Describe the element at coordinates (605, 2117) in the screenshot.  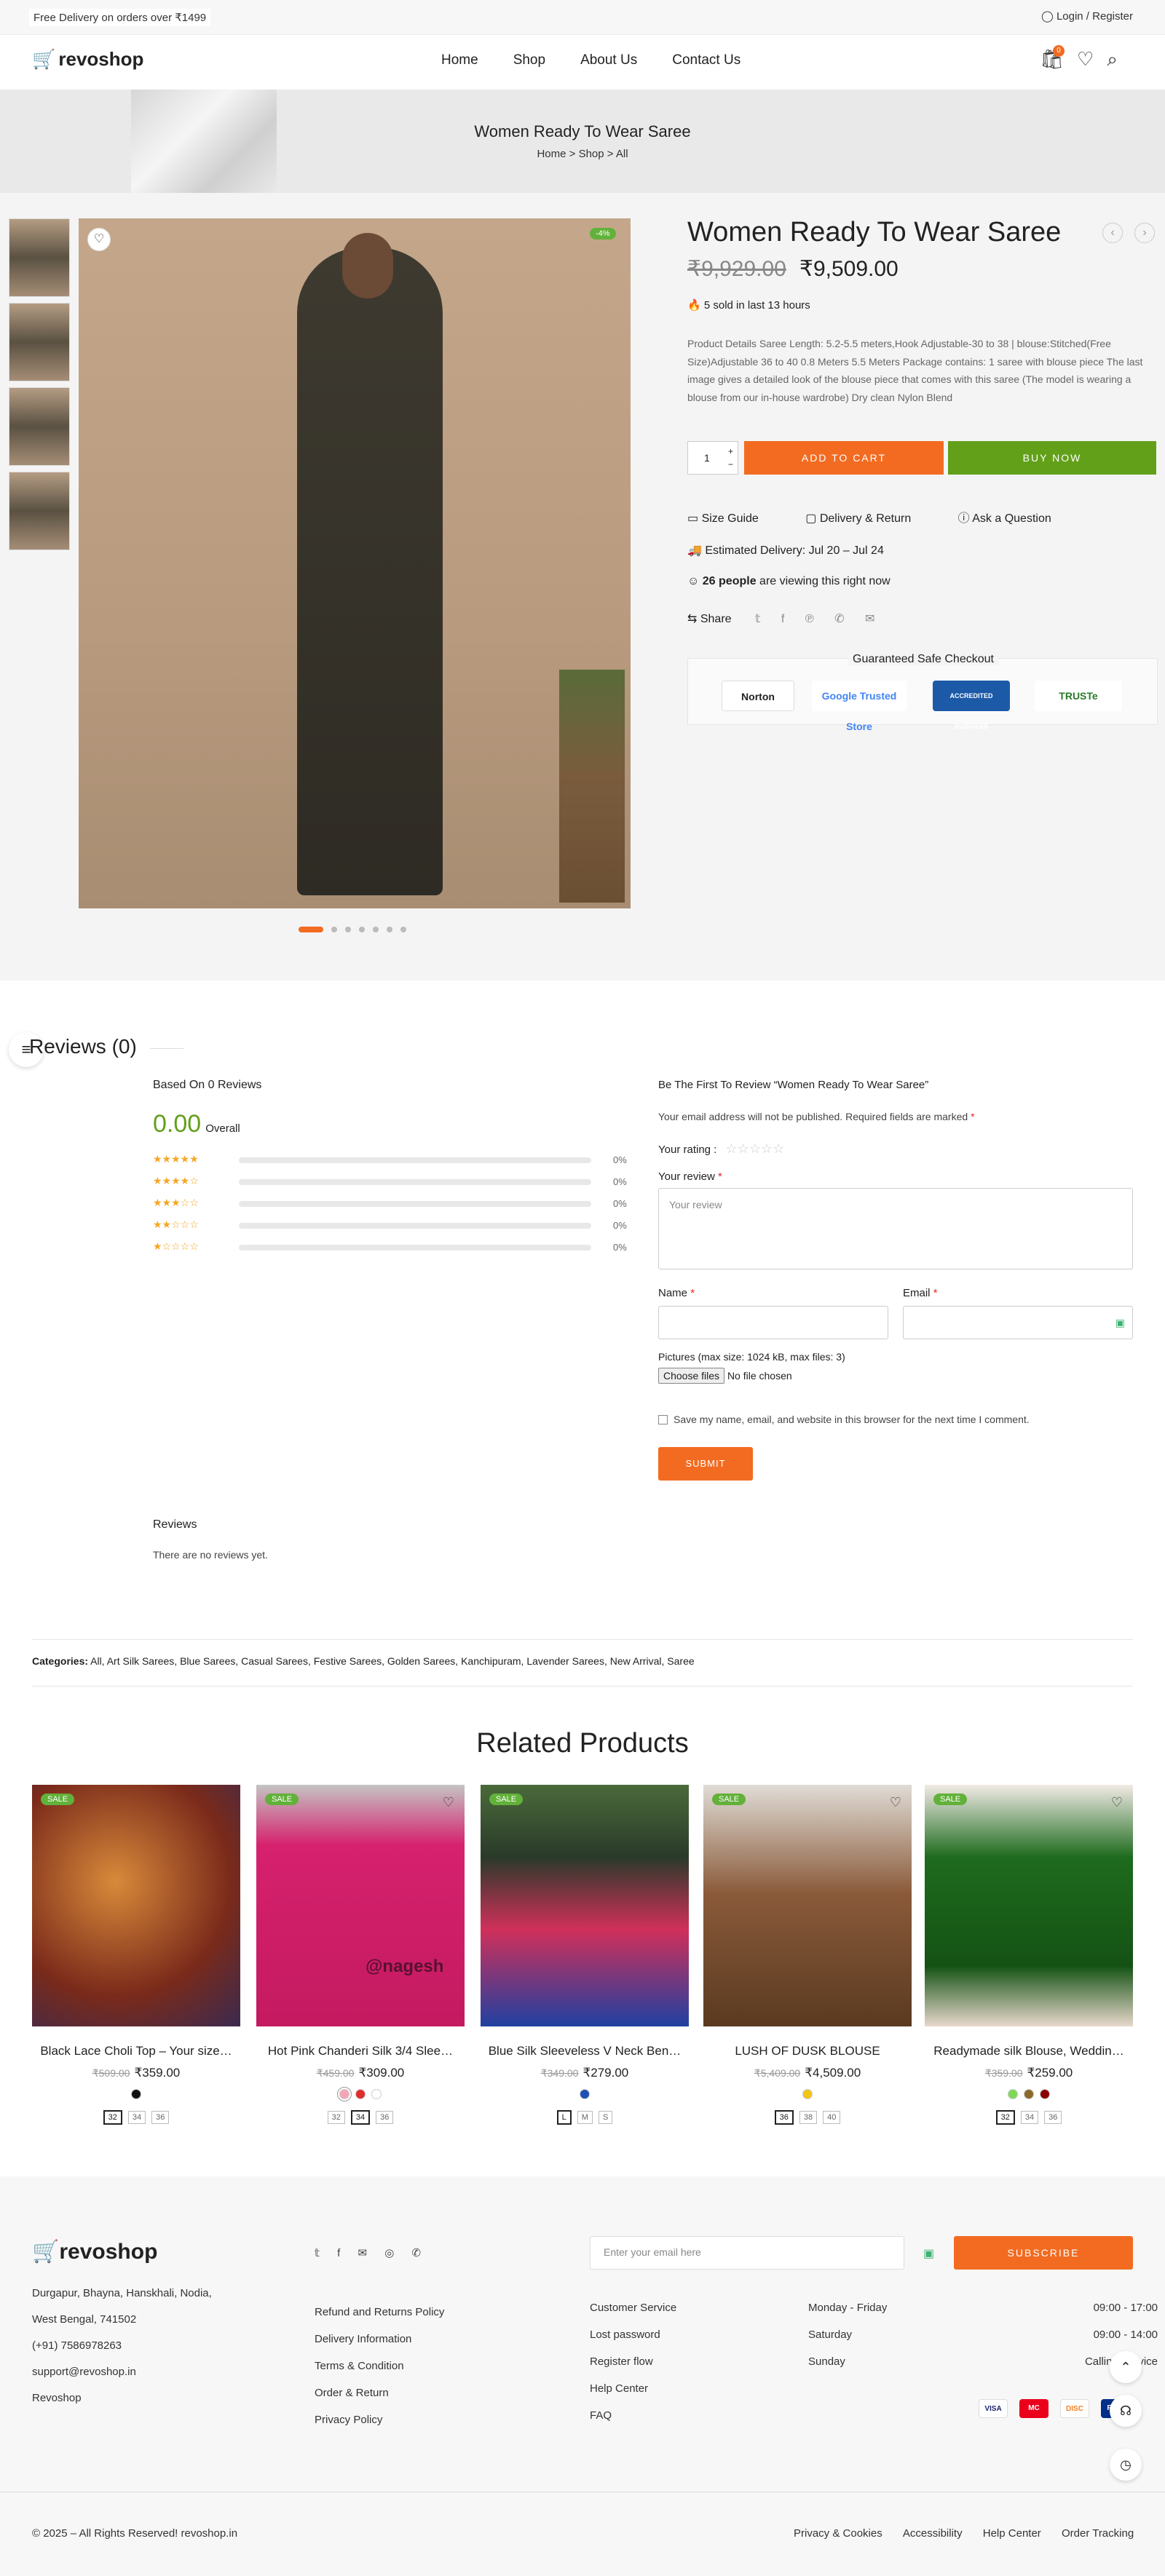
I see `size-option: S` at that location.